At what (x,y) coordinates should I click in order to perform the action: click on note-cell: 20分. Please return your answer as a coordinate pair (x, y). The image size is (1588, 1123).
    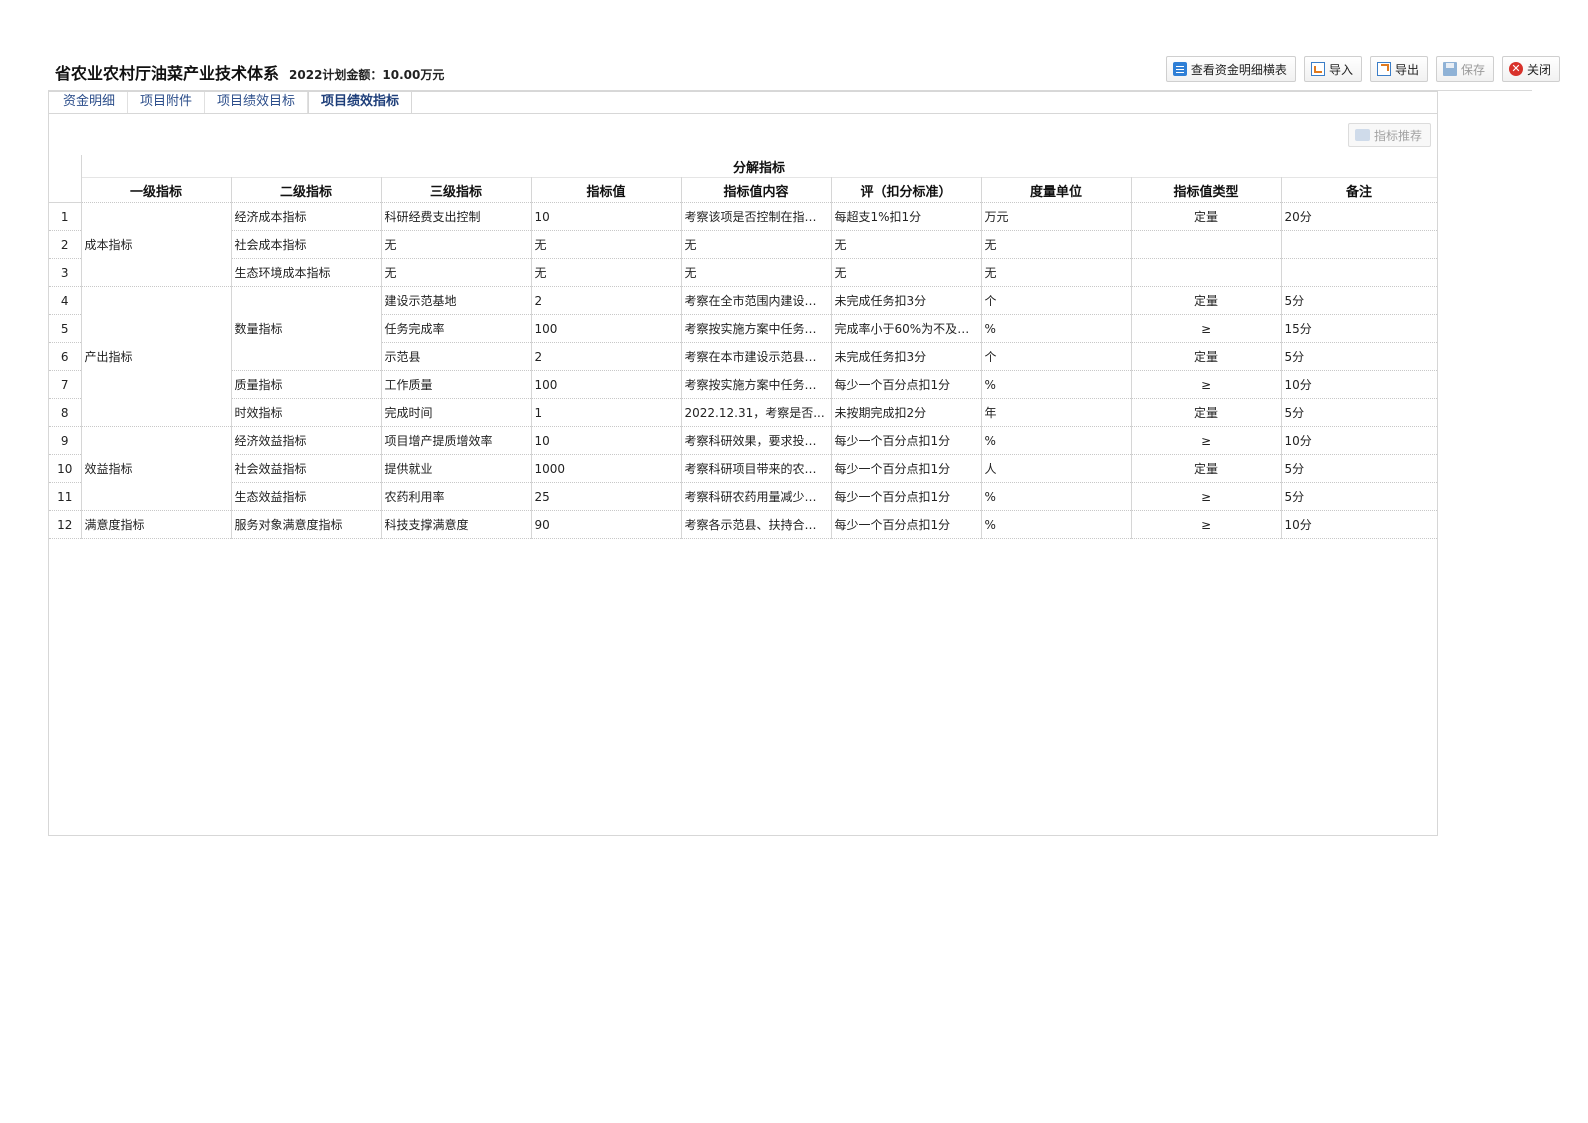
    Looking at the image, I should click on (1359, 216).